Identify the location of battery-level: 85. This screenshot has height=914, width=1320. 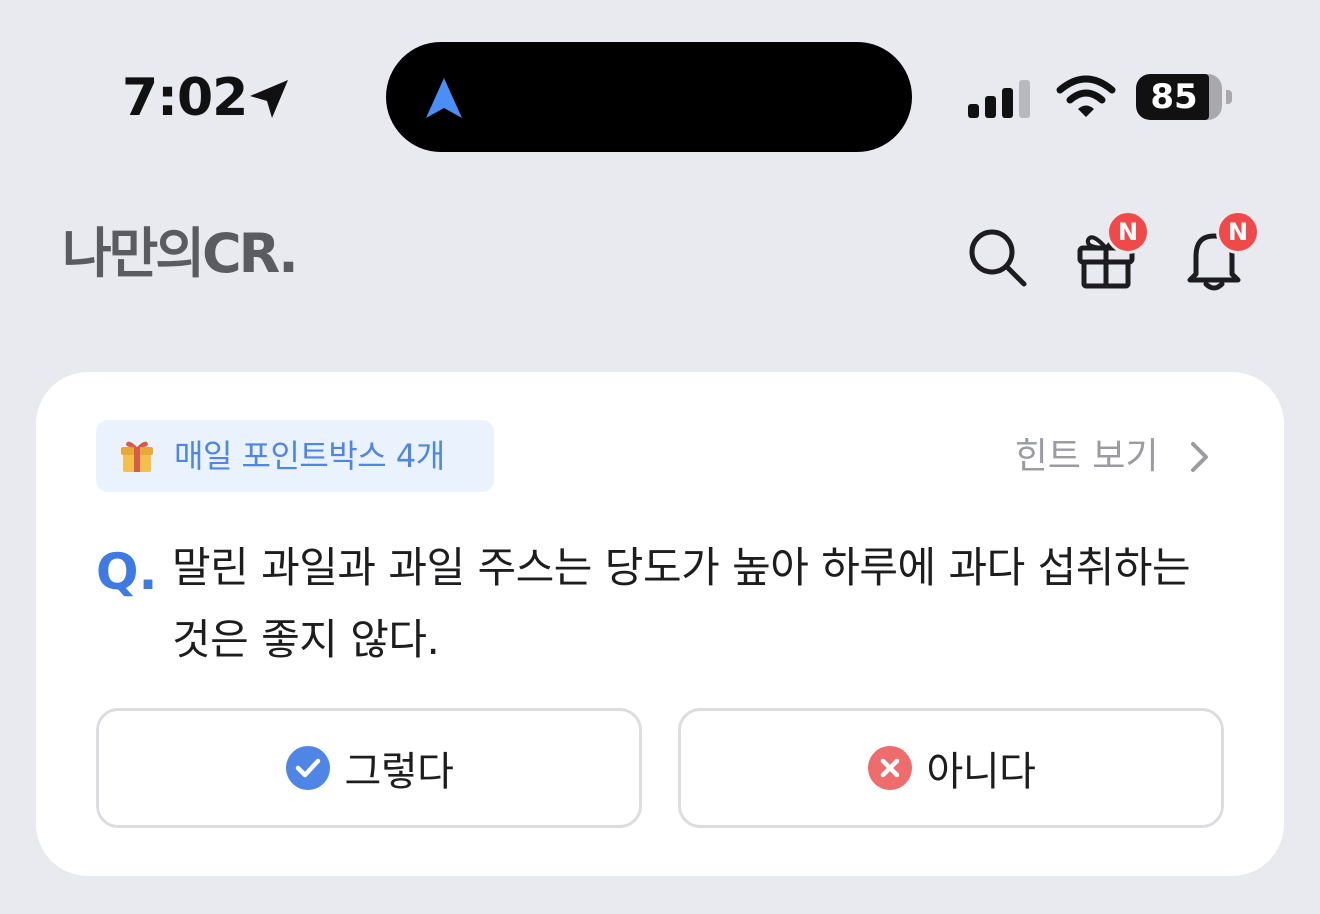
(1174, 97).